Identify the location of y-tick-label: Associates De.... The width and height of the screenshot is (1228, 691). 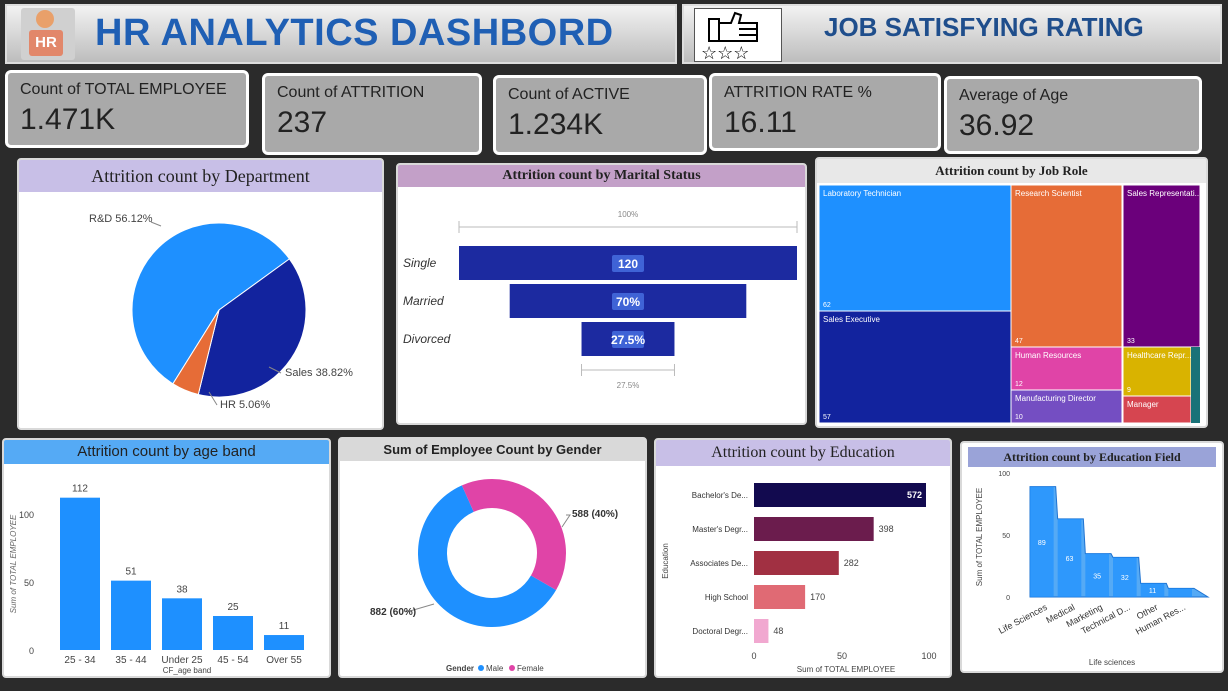
(719, 563).